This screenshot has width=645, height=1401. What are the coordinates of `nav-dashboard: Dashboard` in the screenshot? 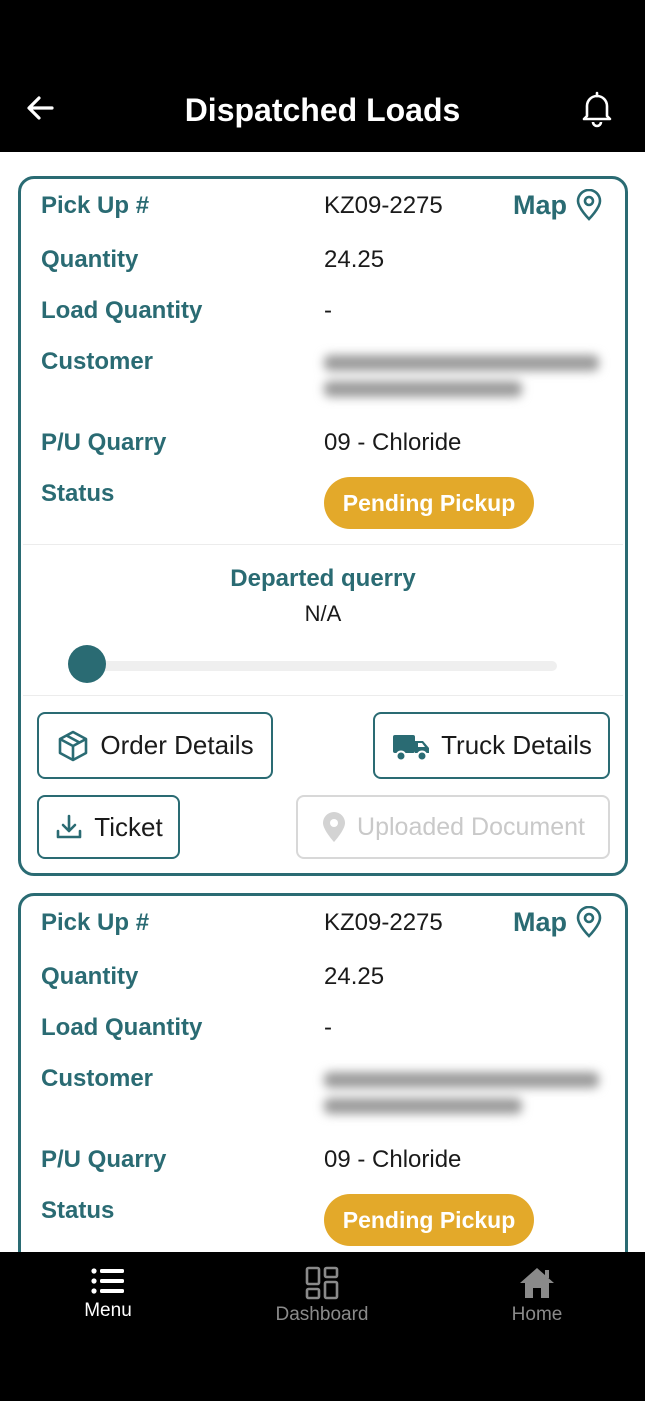 It's located at (322, 1296).